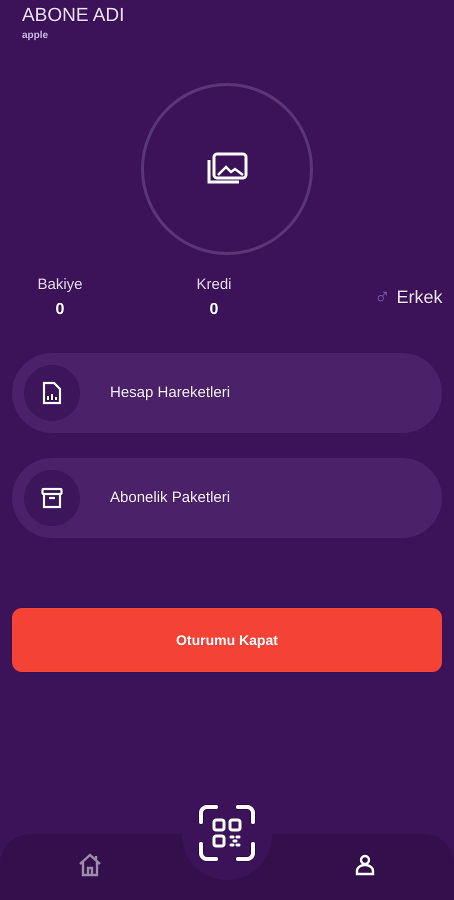 This screenshot has height=900, width=454. What do you see at coordinates (227, 833) in the screenshot?
I see `qr-scan-icon` at bounding box center [227, 833].